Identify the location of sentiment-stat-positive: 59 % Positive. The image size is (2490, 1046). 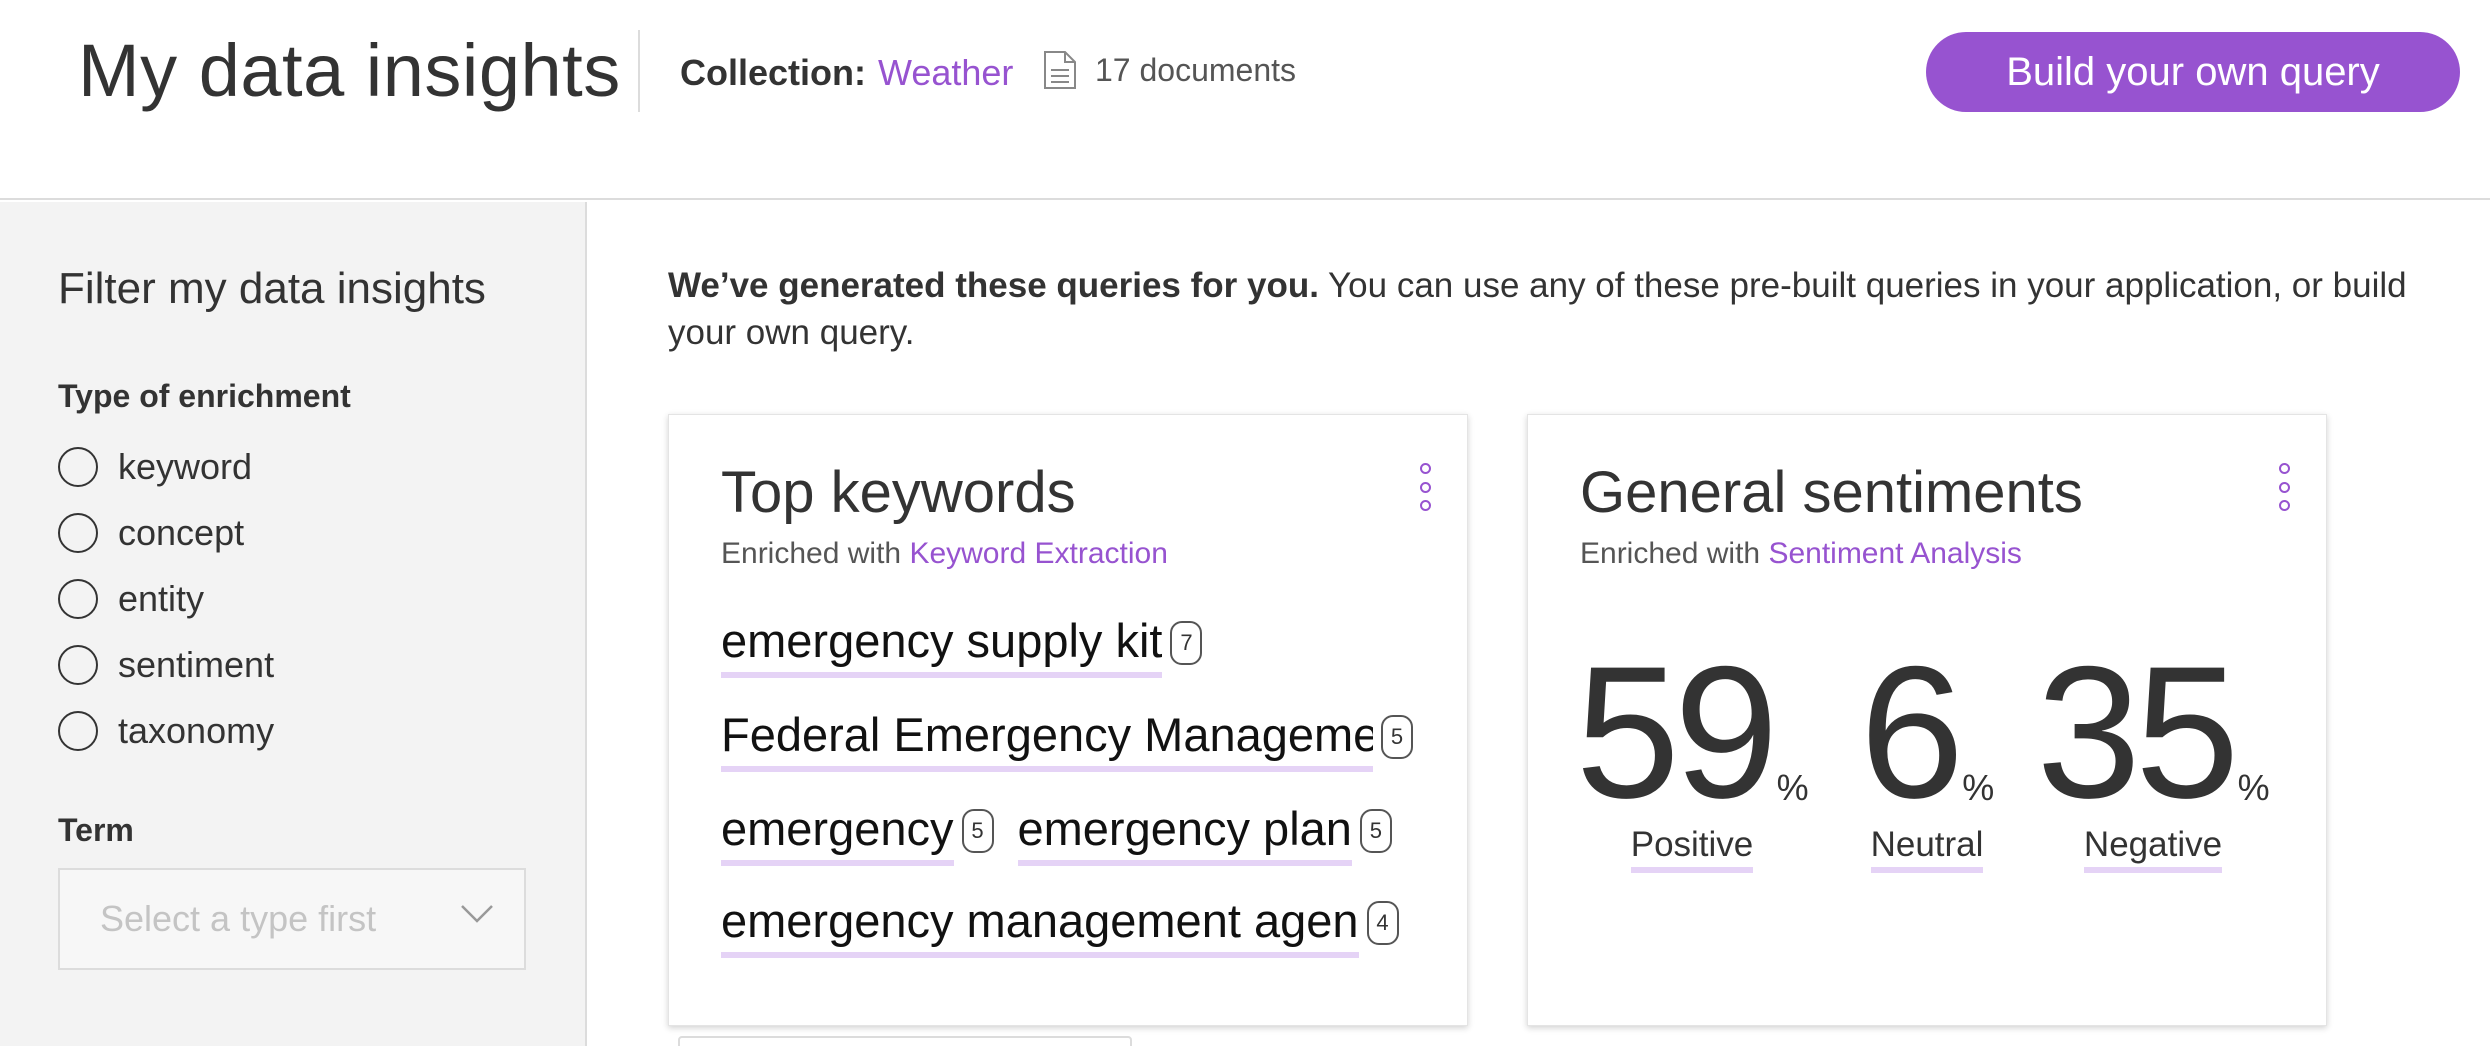
(1692, 755).